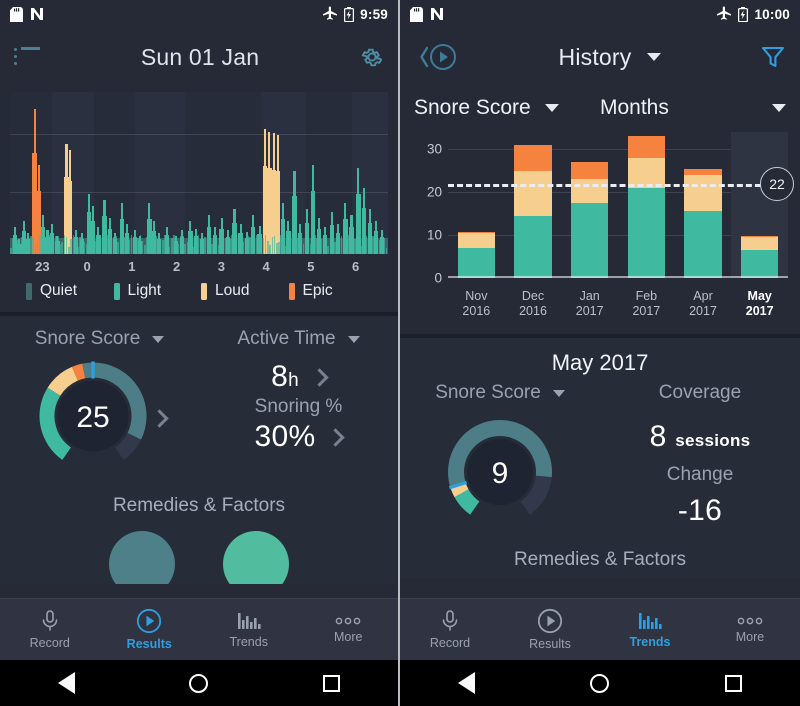 This screenshot has width=800, height=706. I want to click on snore-score-selector-label: Snore Score, so click(87, 338).